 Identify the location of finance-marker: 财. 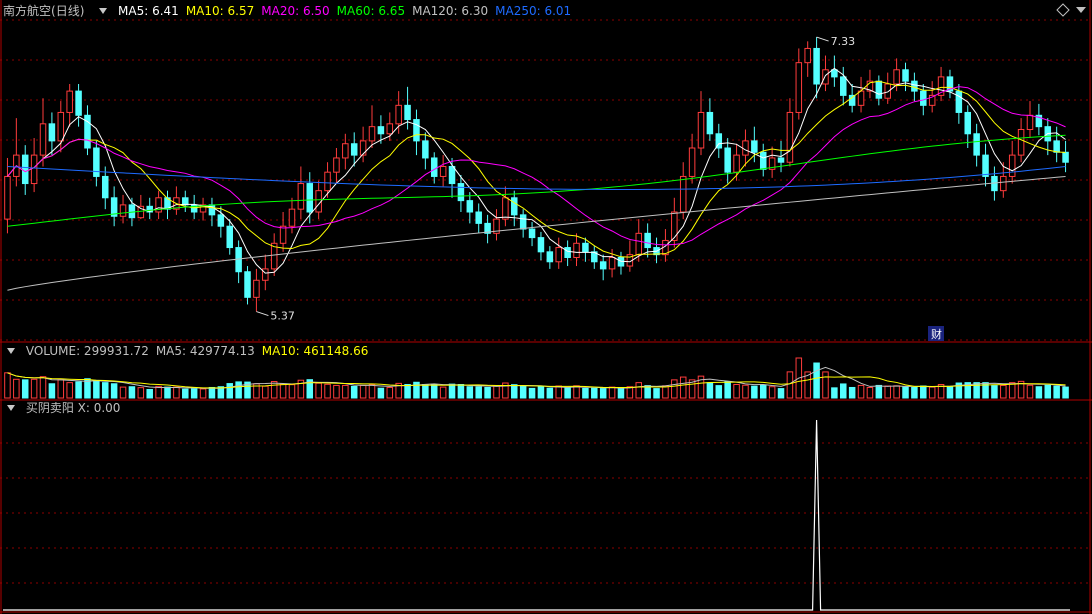
(936, 333).